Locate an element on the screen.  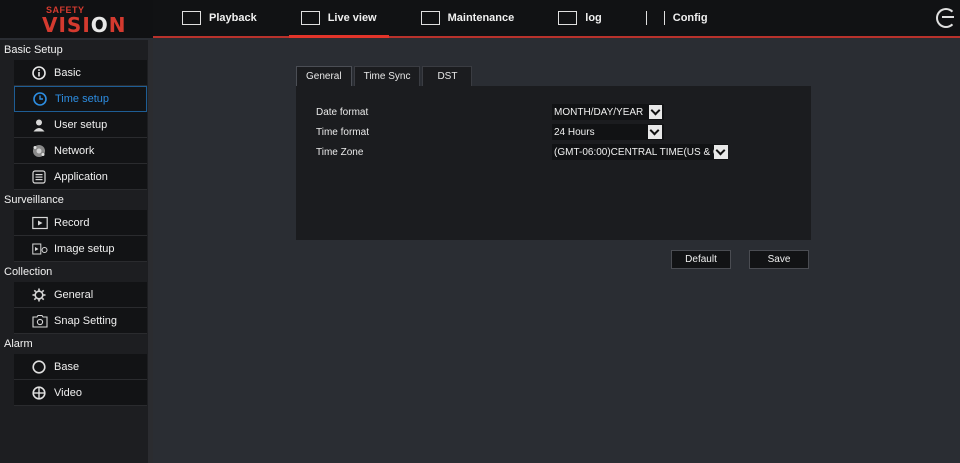
time-format-value: 24 Hours is located at coordinates (574, 132).